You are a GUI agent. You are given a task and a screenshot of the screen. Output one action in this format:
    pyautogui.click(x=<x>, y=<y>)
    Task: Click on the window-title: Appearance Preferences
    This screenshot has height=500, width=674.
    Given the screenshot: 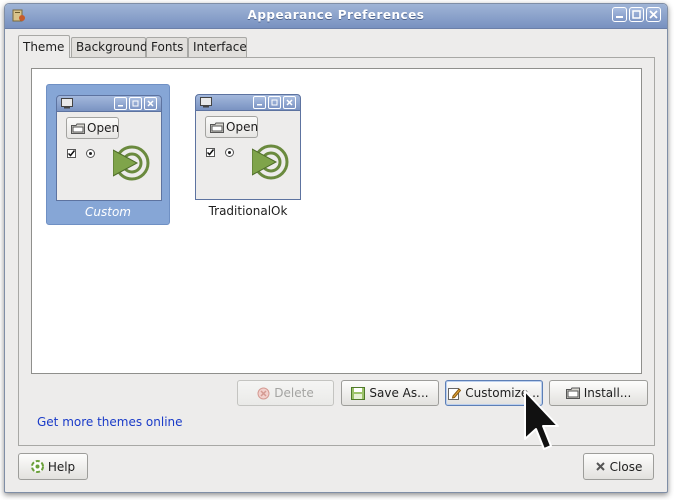 What is the action you would take?
    pyautogui.click(x=336, y=15)
    